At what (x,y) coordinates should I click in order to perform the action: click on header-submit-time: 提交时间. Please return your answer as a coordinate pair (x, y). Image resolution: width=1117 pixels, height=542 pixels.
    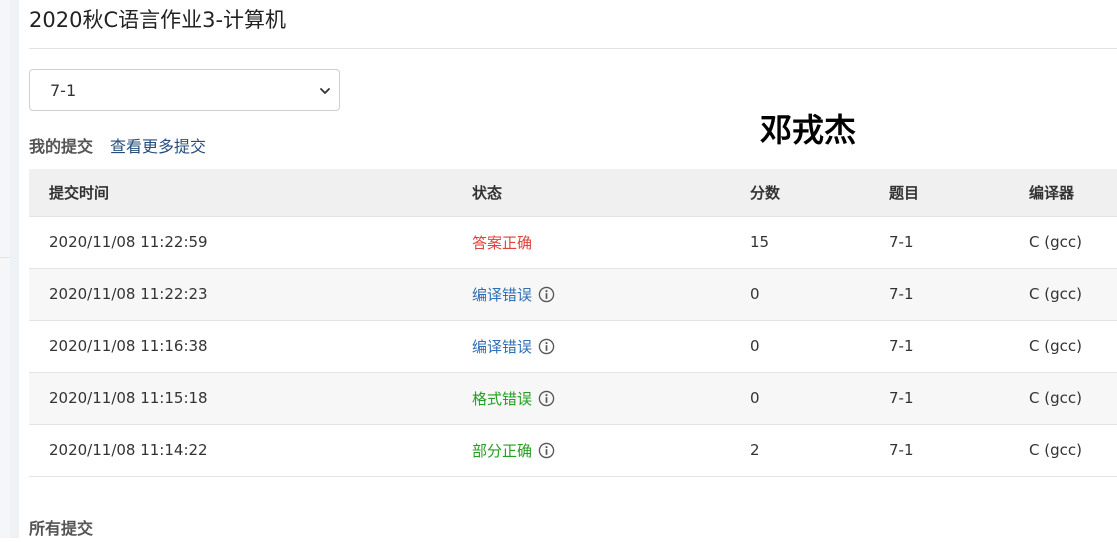
    Looking at the image, I should click on (250, 193).